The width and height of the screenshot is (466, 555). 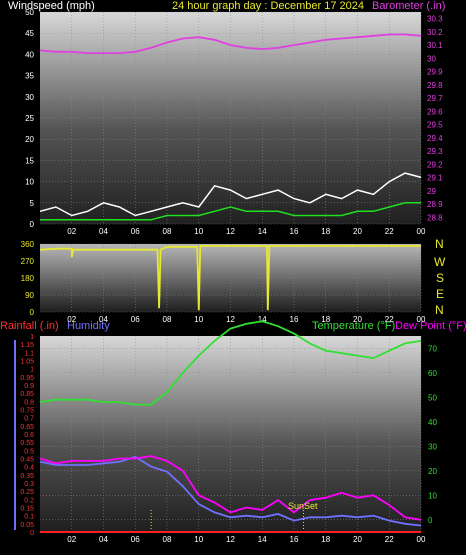 What do you see at coordinates (431, 58) in the screenshot?
I see `barometer-tick-label: 30` at bounding box center [431, 58].